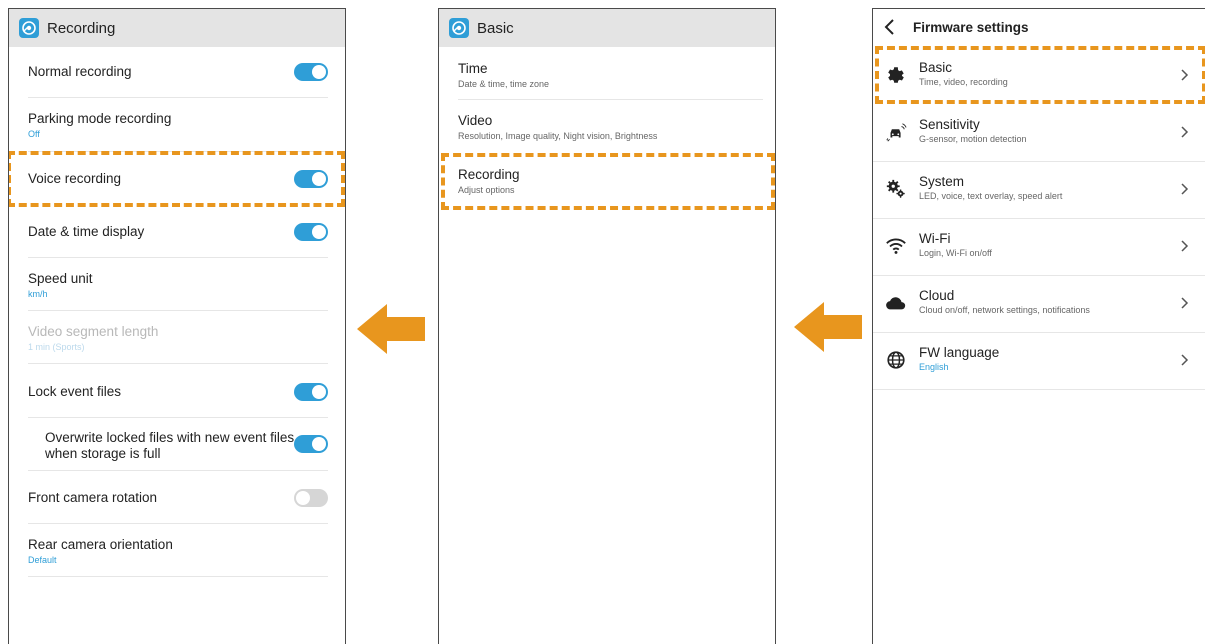 This screenshot has width=1205, height=644. Describe the element at coordinates (177, 179) in the screenshot. I see `voice-recording-highlight` at that location.